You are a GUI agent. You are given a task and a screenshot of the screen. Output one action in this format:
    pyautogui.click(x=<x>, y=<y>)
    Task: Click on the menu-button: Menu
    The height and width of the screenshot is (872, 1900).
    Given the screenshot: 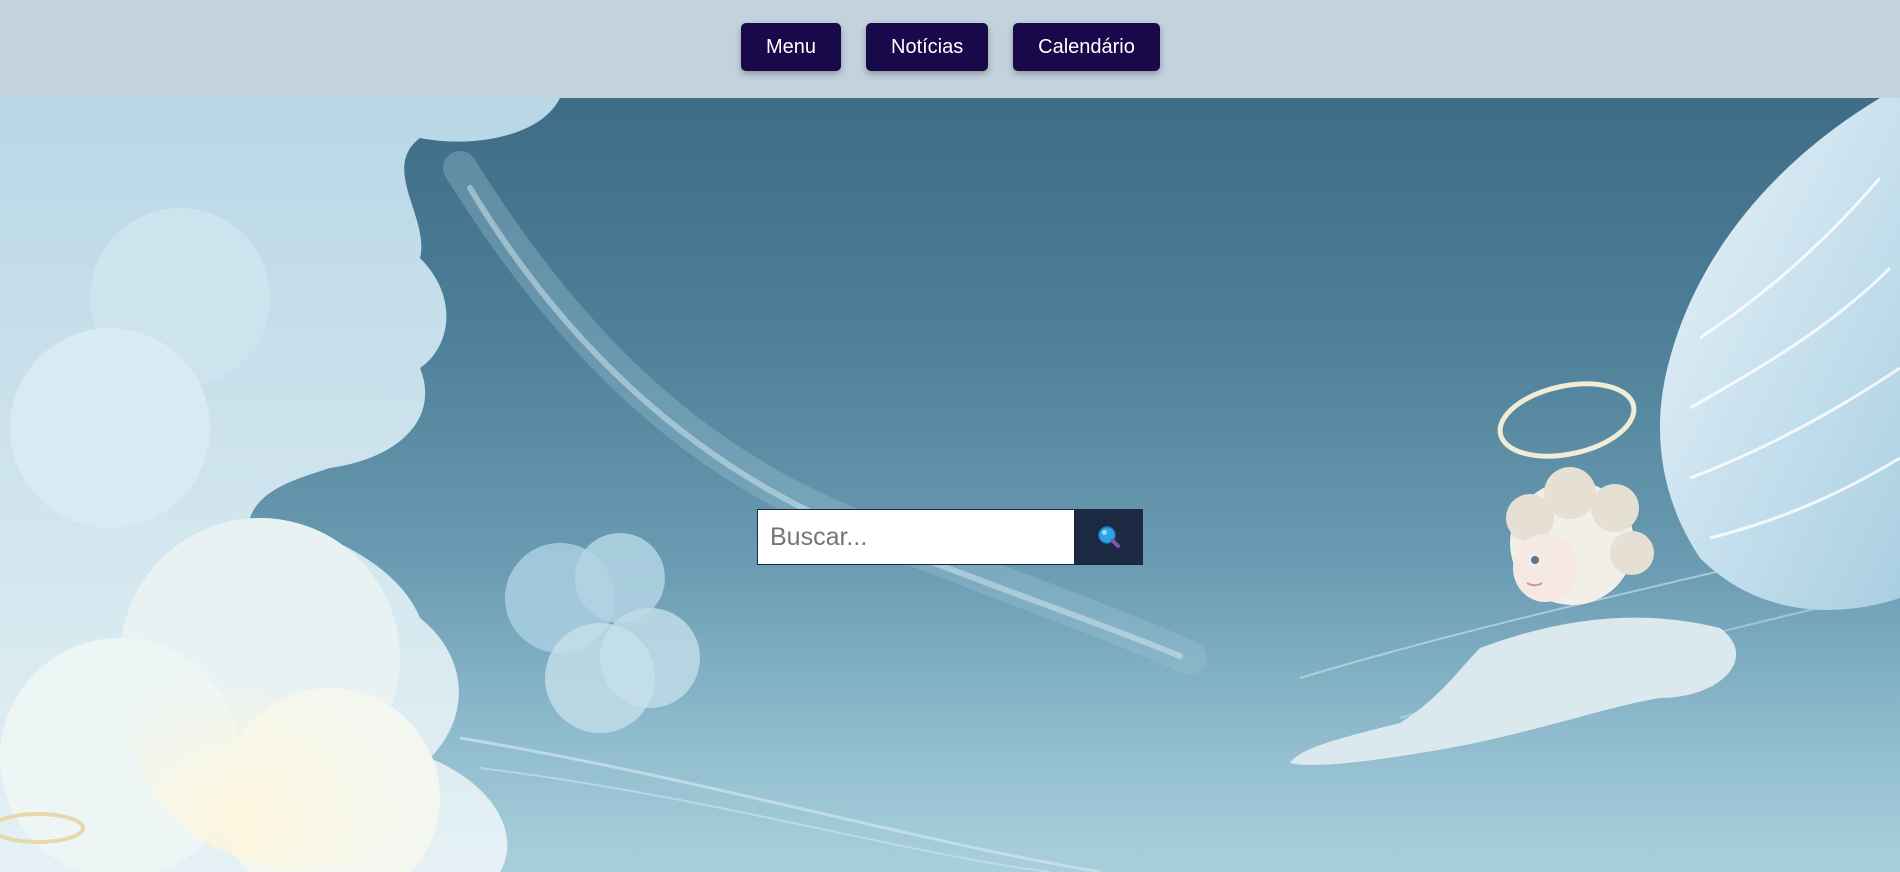 What is the action you would take?
    pyautogui.click(x=791, y=47)
    